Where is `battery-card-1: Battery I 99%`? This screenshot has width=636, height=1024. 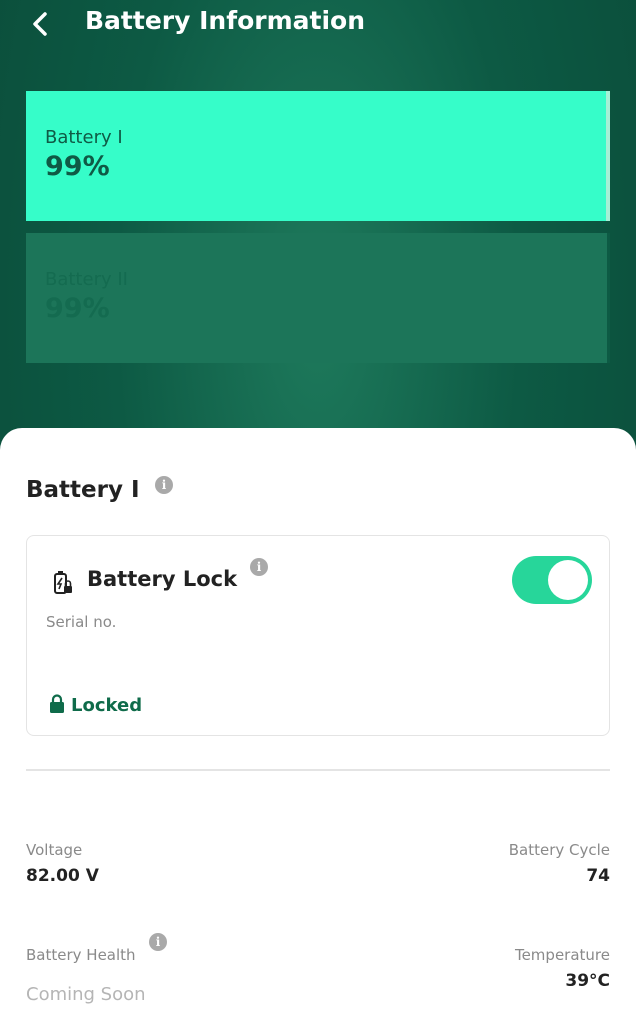 battery-card-1: Battery I 99% is located at coordinates (318, 156).